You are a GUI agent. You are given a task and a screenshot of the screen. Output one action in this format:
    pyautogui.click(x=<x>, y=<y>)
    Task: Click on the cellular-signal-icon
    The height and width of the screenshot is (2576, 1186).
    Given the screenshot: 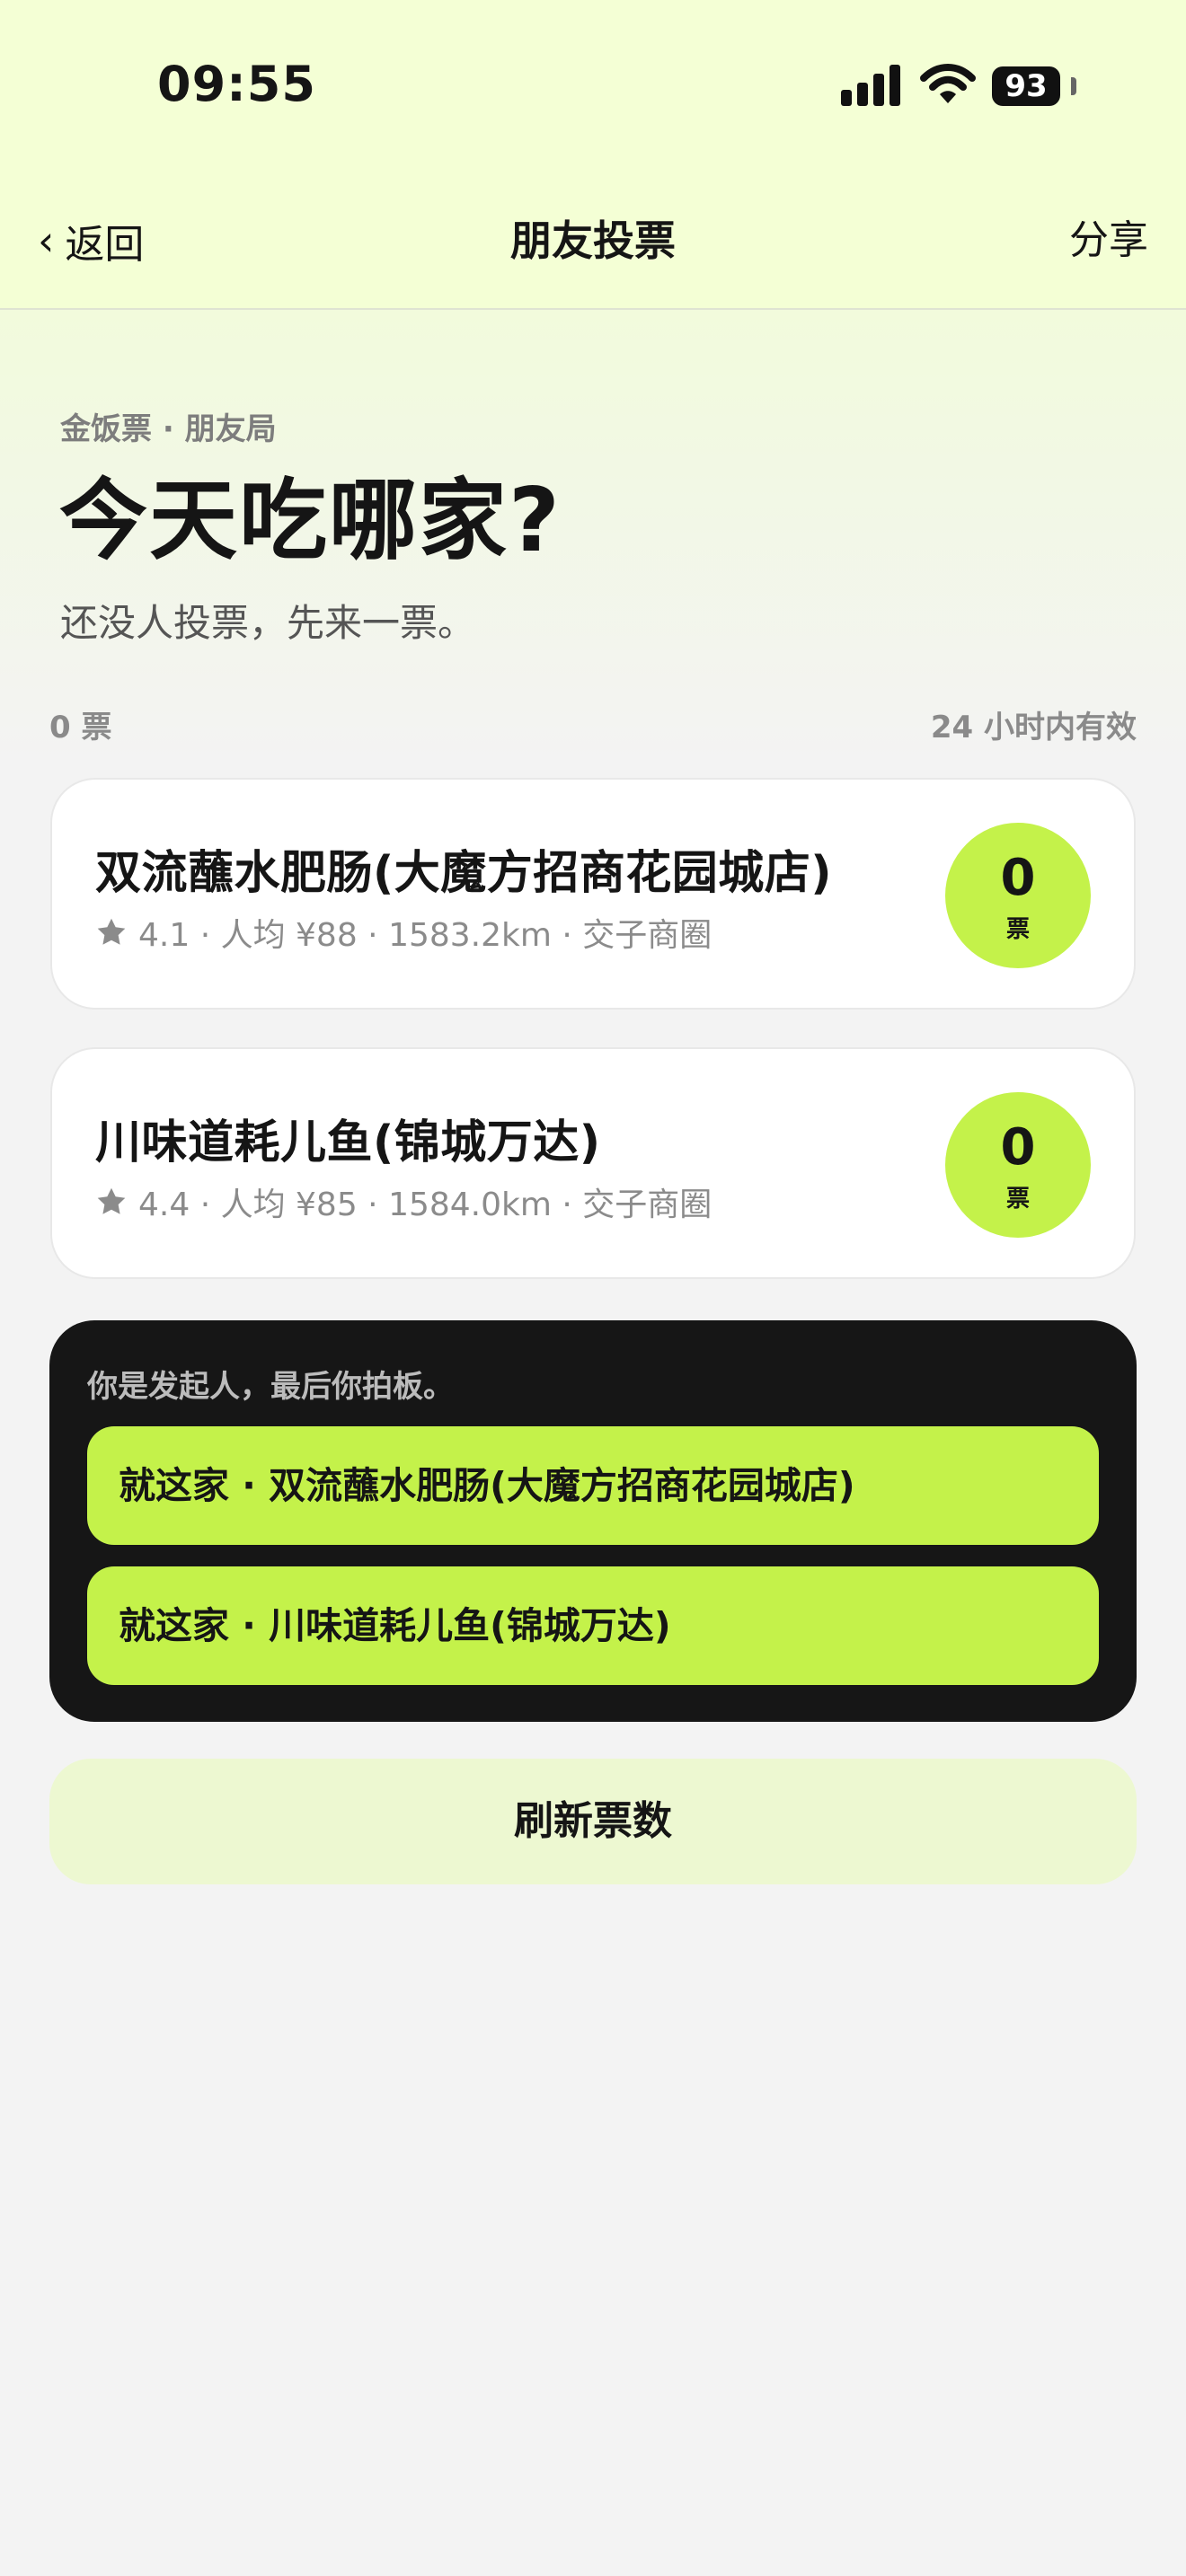 What is the action you would take?
    pyautogui.click(x=871, y=85)
    